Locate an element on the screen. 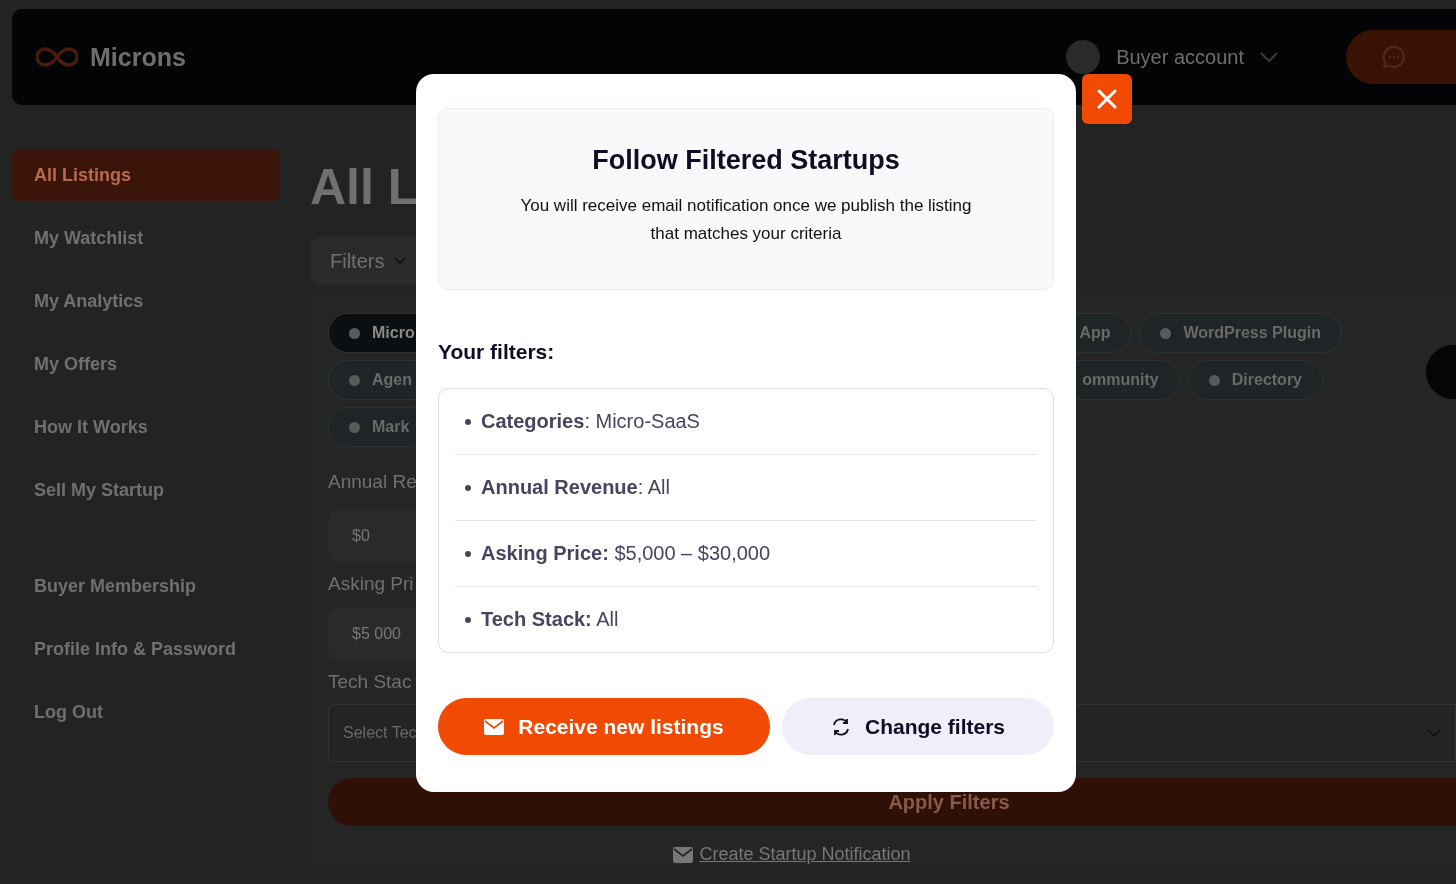 The height and width of the screenshot is (884, 1456). field-label: Annual Re is located at coordinates (372, 482).